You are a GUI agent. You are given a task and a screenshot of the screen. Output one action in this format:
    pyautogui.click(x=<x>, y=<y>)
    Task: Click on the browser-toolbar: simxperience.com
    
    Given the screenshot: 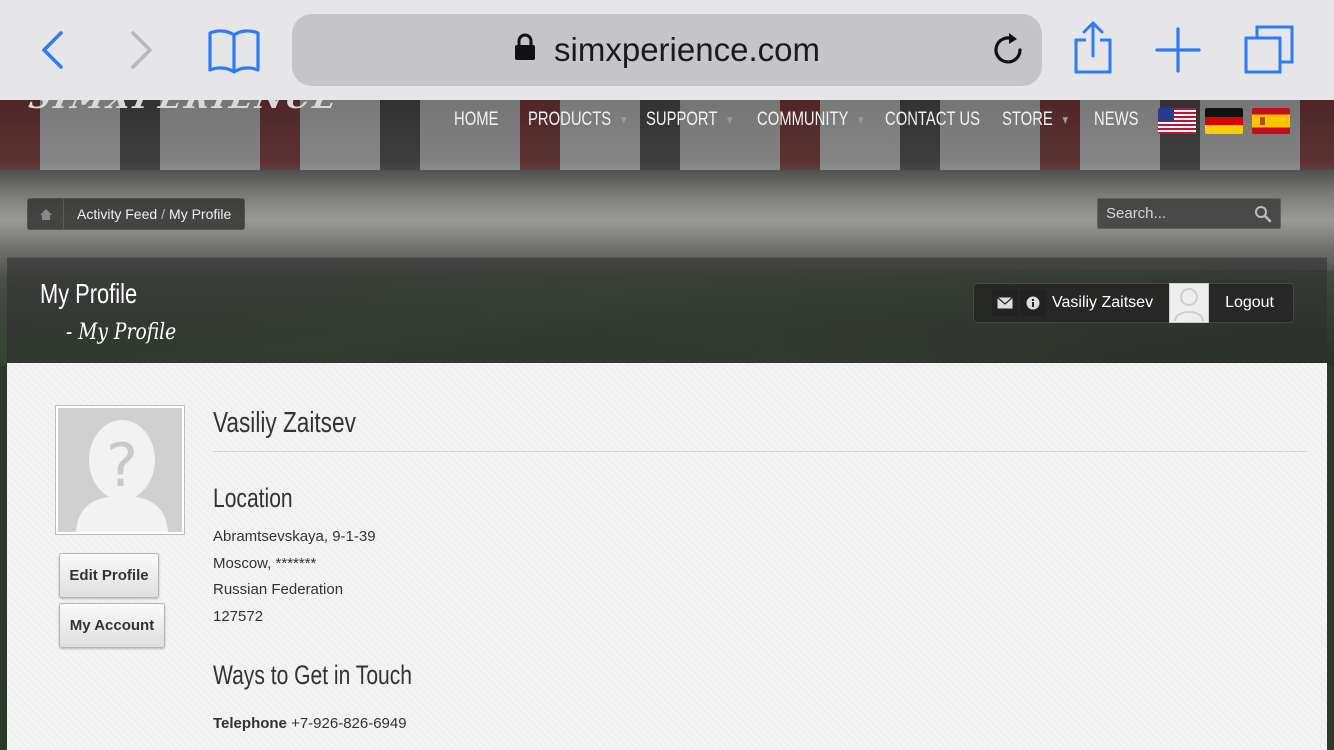 What is the action you would take?
    pyautogui.click(x=667, y=50)
    